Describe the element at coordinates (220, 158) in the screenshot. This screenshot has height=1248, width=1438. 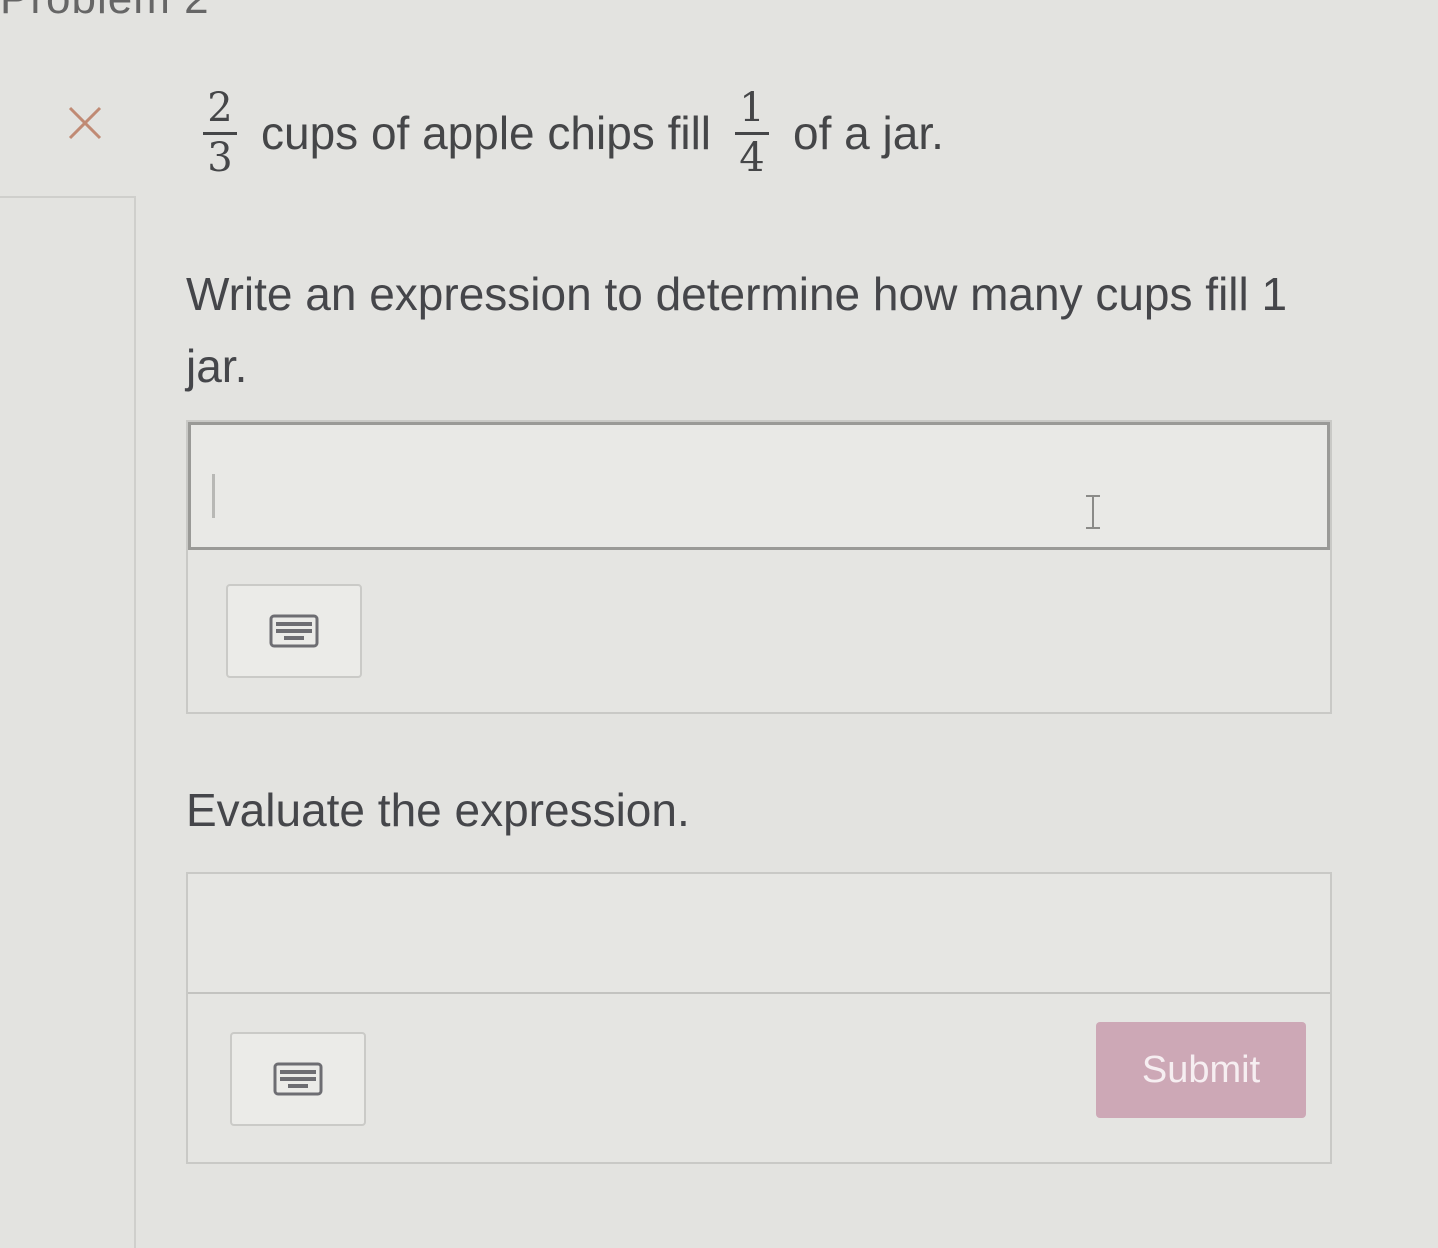
I see `amount-denominator: 3` at that location.